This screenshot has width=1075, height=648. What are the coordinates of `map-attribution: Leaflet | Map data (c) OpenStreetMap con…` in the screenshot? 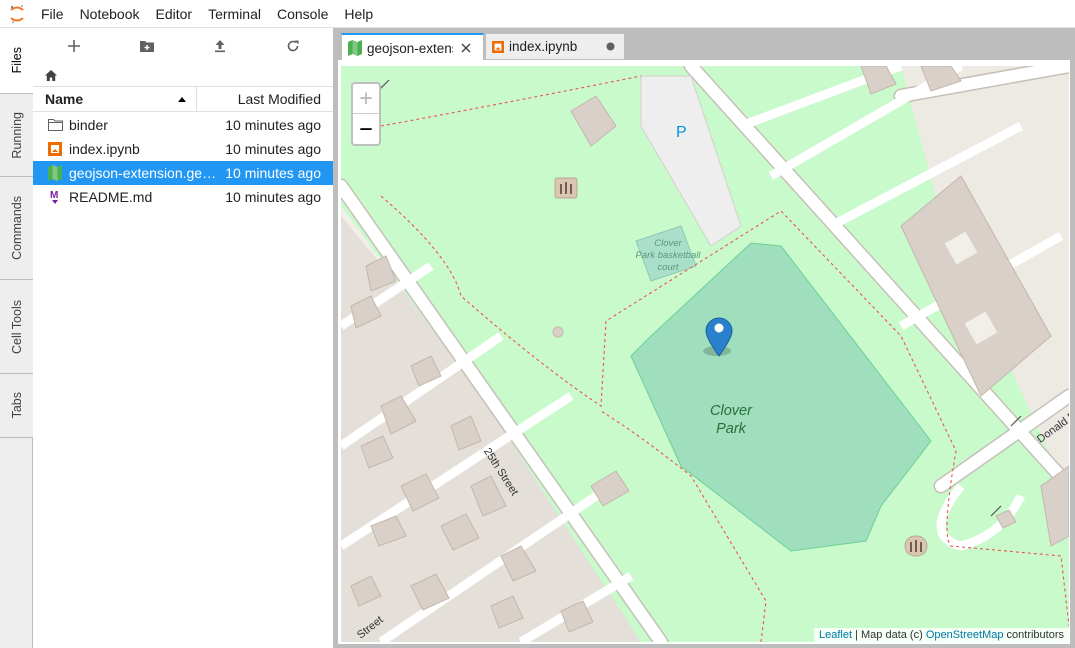 It's located at (941, 635).